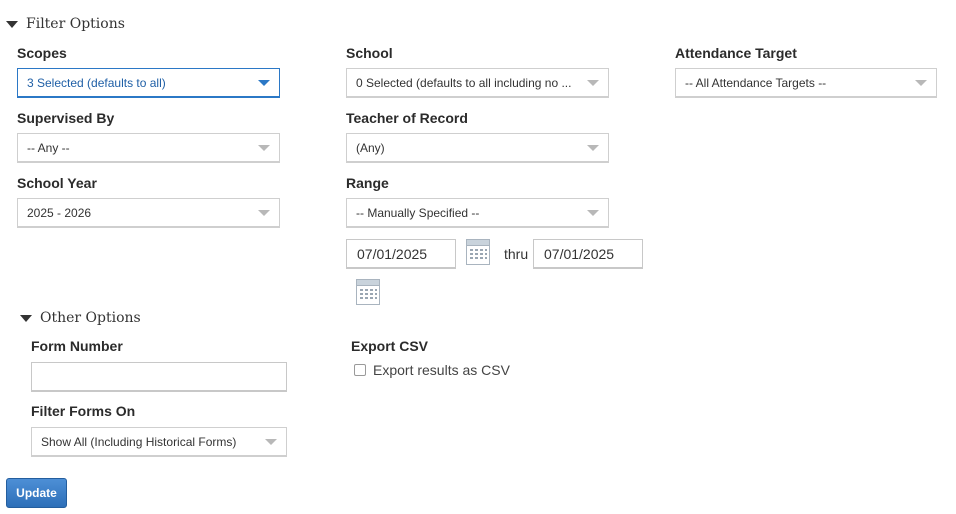 The image size is (956, 514). Describe the element at coordinates (36, 493) in the screenshot. I see `update-button: Update` at that location.